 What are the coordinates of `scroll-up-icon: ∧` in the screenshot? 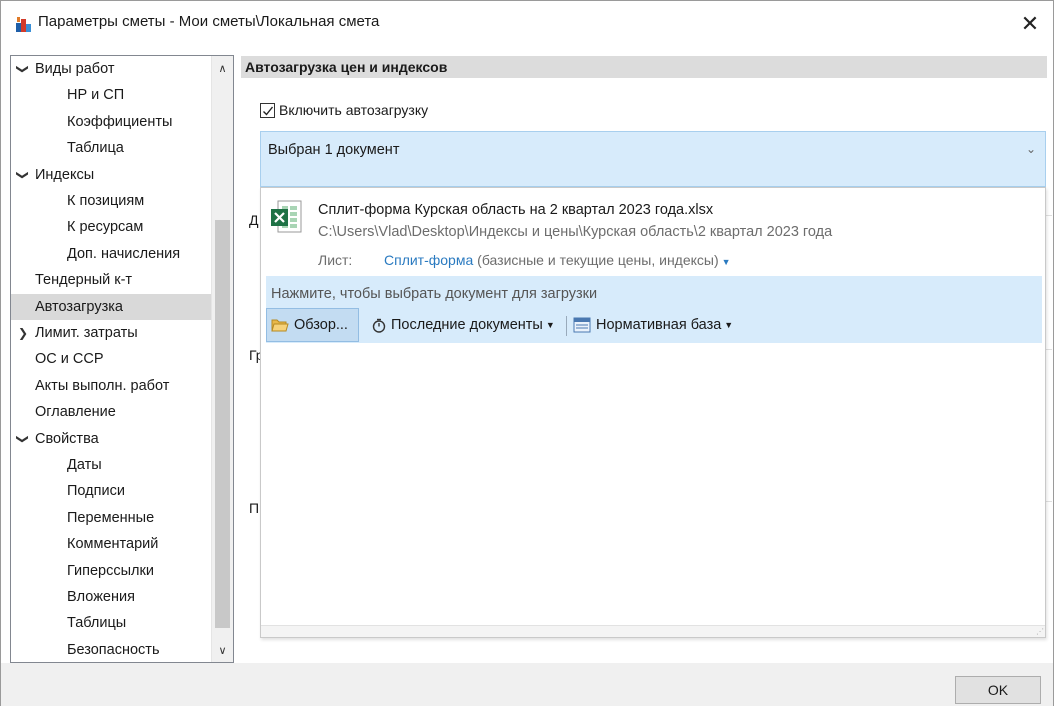 It's located at (222, 68).